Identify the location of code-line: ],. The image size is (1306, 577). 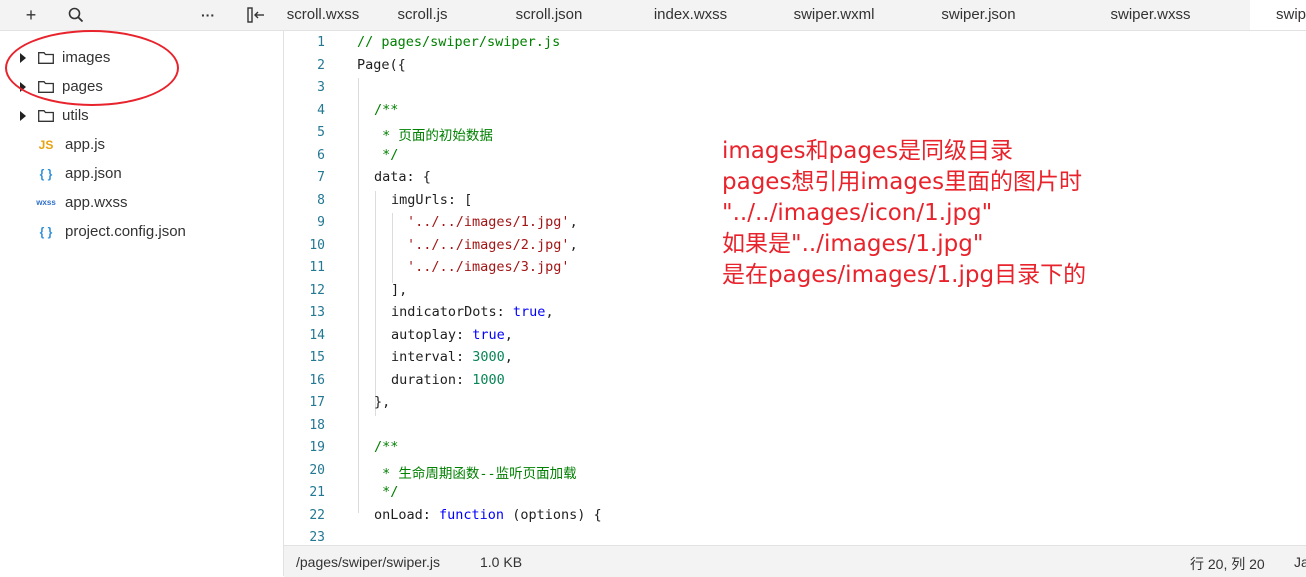
(399, 290).